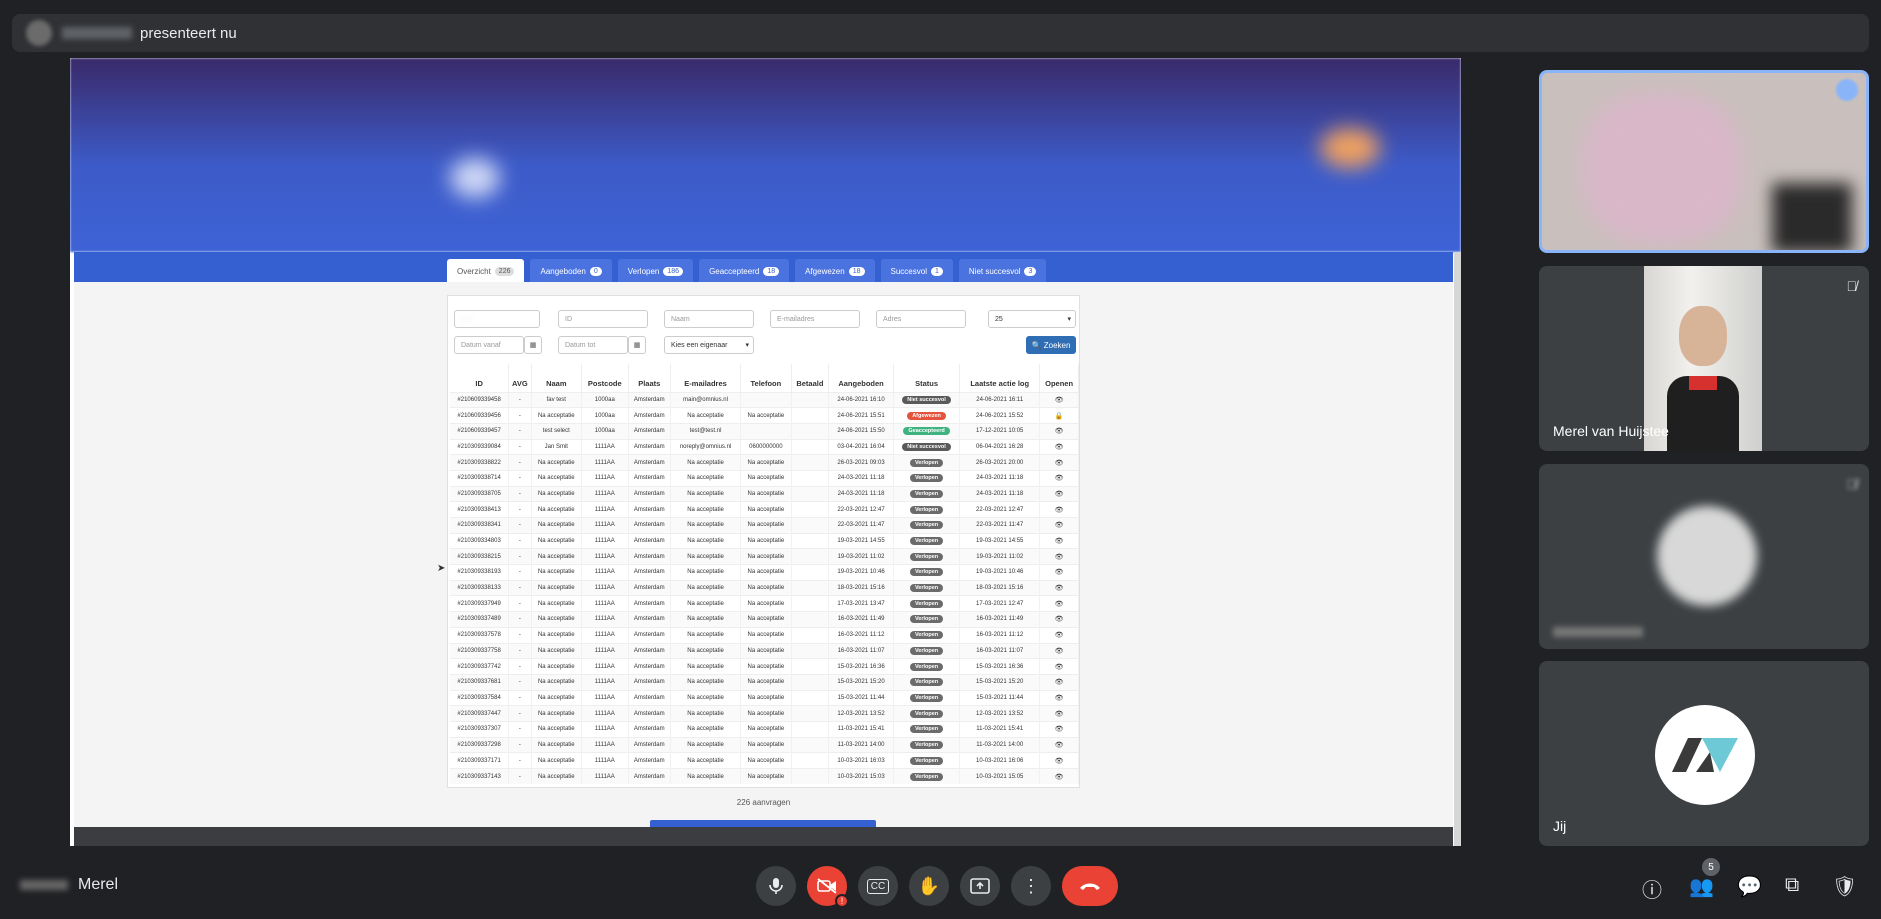 Image resolution: width=1881 pixels, height=919 pixels. I want to click on type-select-blurred: ·····, so click(497, 319).